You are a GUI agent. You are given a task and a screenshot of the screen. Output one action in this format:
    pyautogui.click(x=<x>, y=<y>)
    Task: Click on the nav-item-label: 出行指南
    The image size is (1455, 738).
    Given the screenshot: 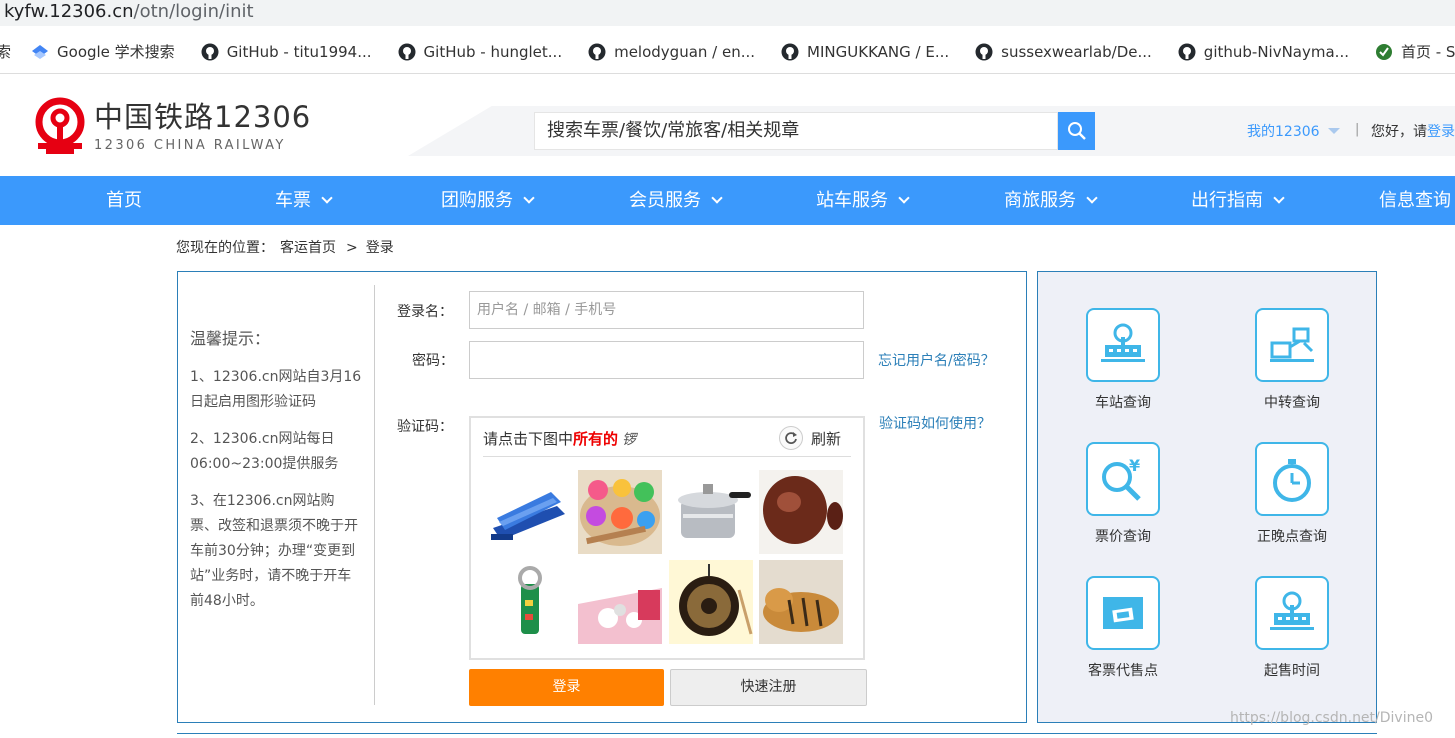 What is the action you would take?
    pyautogui.click(x=1227, y=200)
    